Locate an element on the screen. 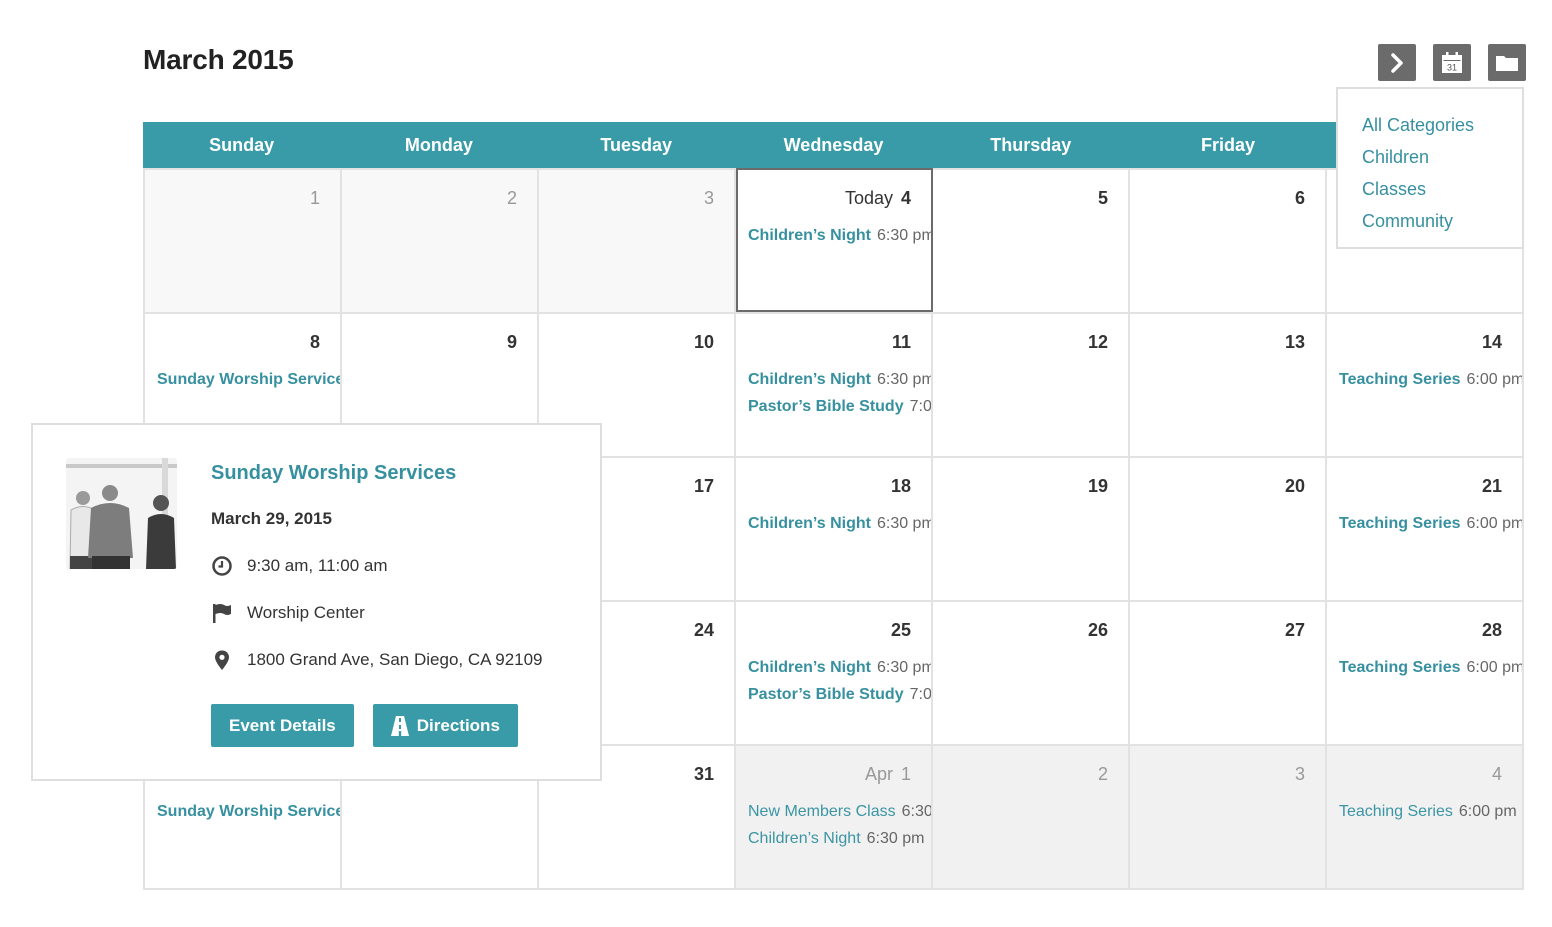  day-cell: 4 Teaching Series 6:00 pm is located at coordinates (1425, 816).